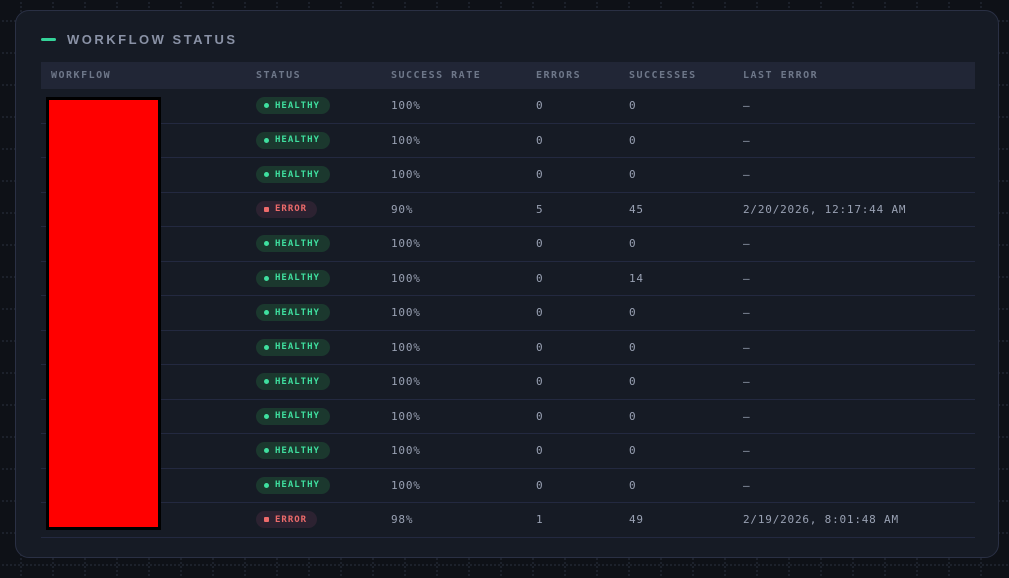 The width and height of the screenshot is (1009, 578). I want to click on panel-title: WORKFLOW STATUS, so click(152, 39).